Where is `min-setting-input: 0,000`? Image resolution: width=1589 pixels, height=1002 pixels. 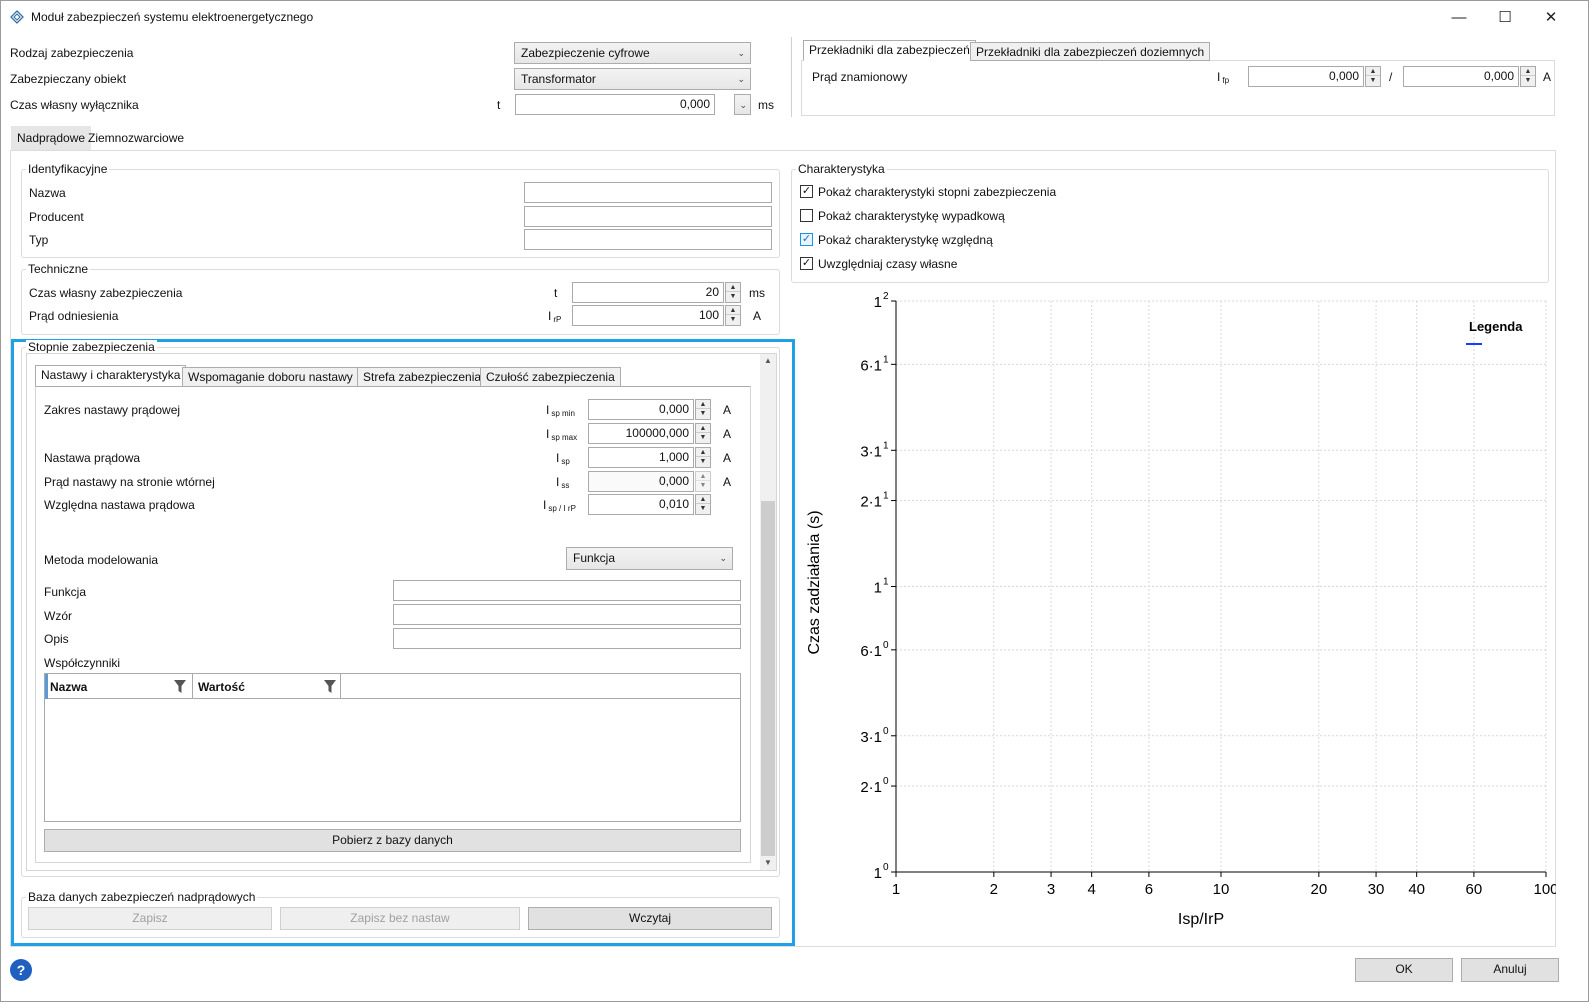
min-setting-input: 0,000 is located at coordinates (641, 409).